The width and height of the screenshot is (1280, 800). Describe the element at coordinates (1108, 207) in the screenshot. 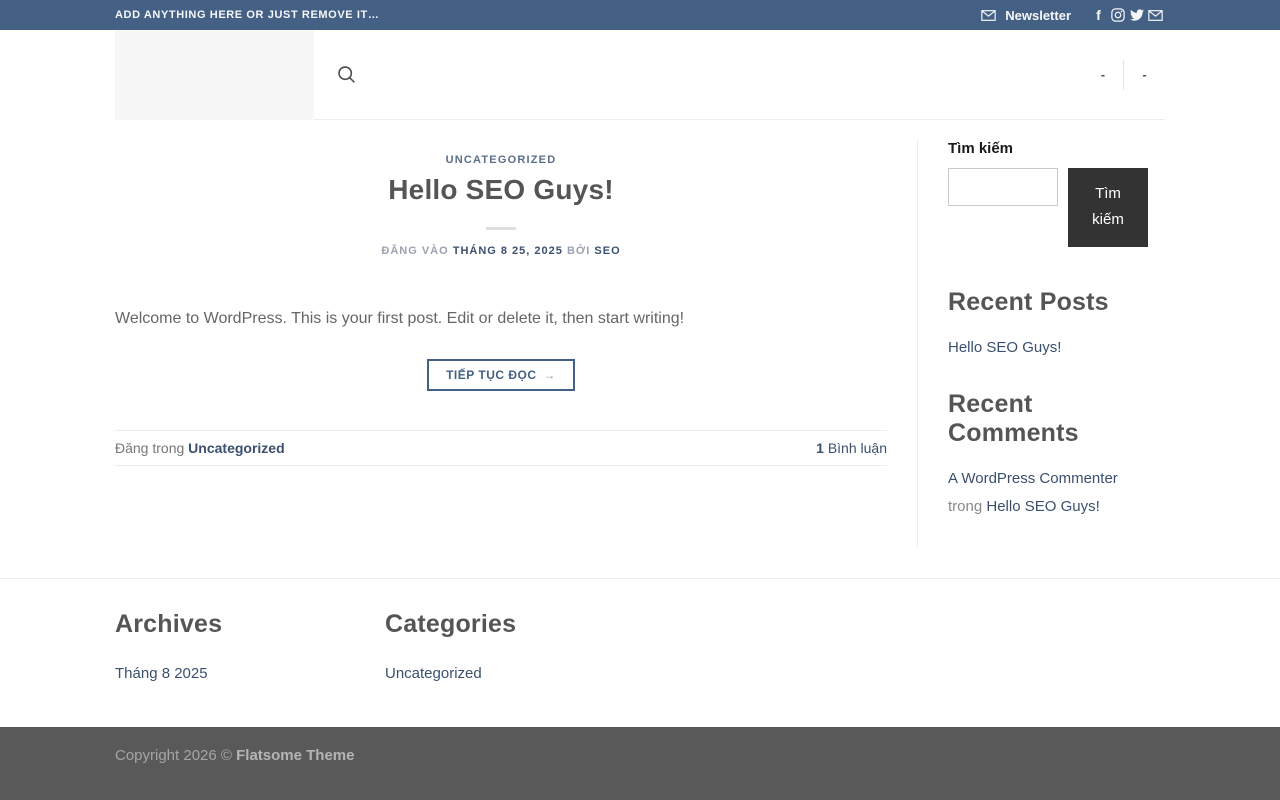

I see `sidebar-search-button: Tìm kiếm` at that location.